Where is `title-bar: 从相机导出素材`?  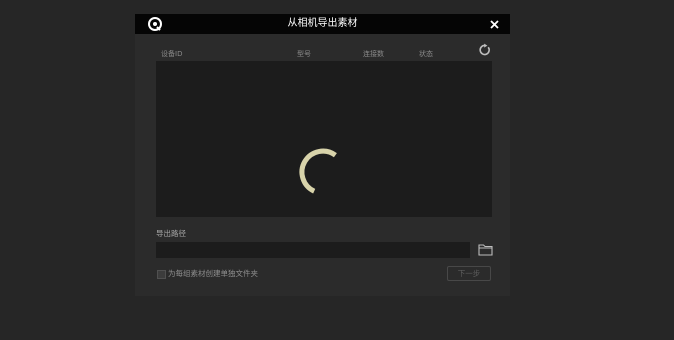 title-bar: 从相机导出素材 is located at coordinates (322, 24).